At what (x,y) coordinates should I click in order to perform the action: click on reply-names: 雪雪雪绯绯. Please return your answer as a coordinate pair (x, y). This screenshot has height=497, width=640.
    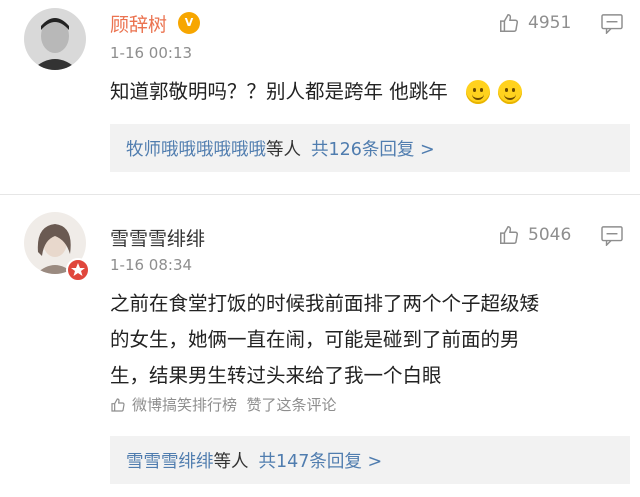
    Looking at the image, I should click on (170, 460).